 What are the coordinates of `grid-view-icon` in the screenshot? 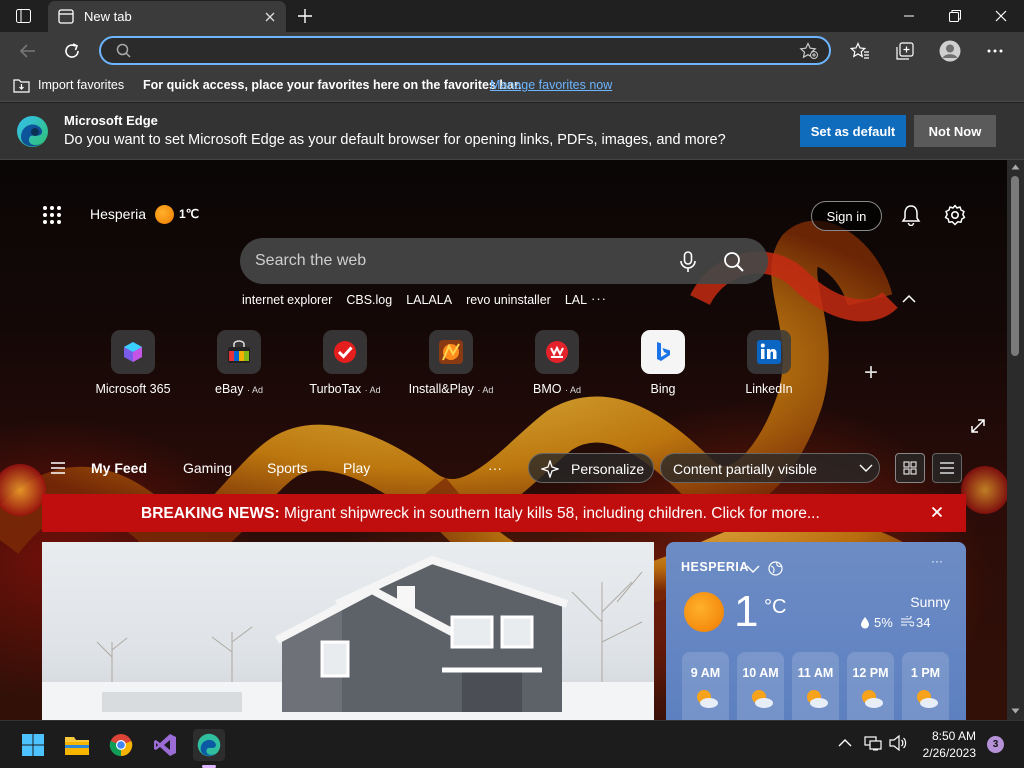 It's located at (910, 468).